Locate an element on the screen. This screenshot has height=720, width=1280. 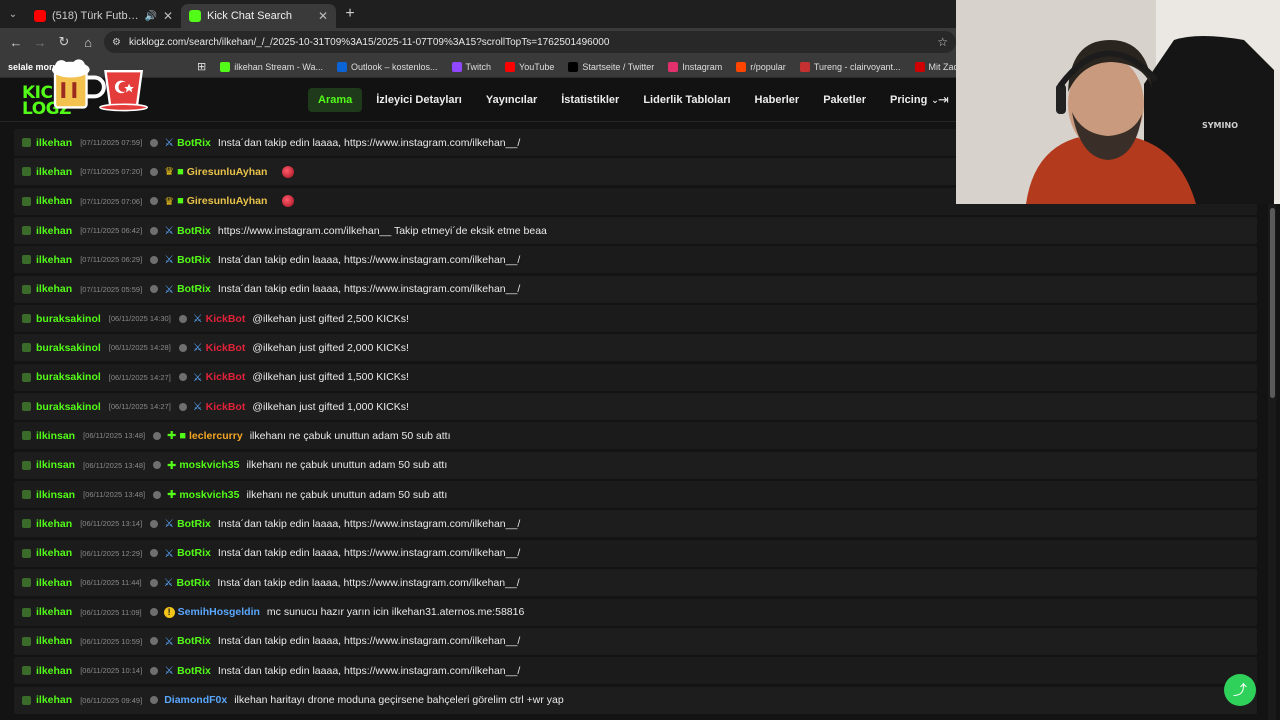
apps-grid-icon: ⊞ is located at coordinates (201, 66).